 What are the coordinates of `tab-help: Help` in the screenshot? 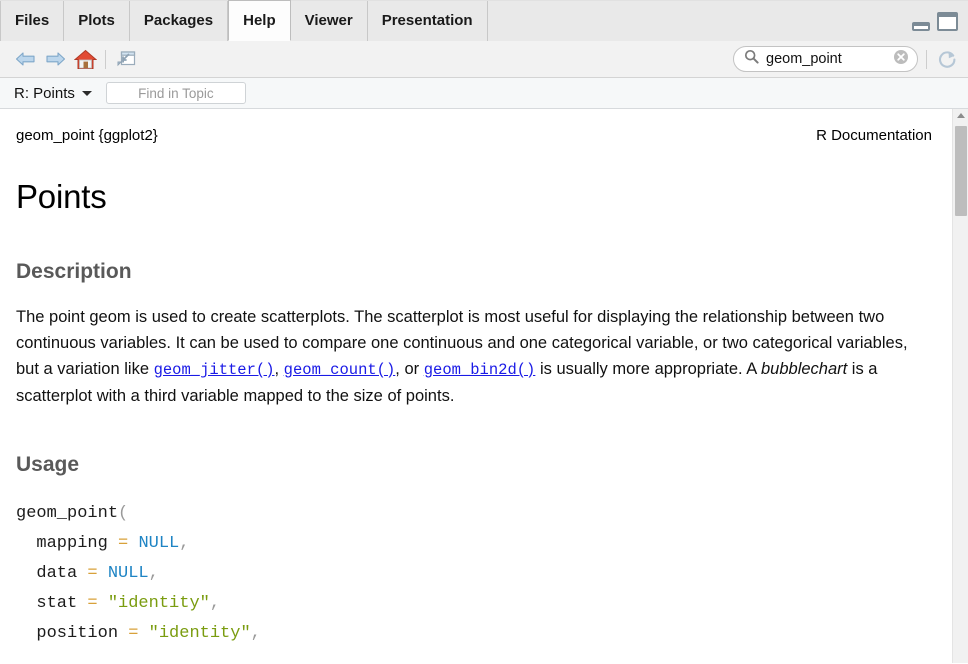 It's located at (259, 20).